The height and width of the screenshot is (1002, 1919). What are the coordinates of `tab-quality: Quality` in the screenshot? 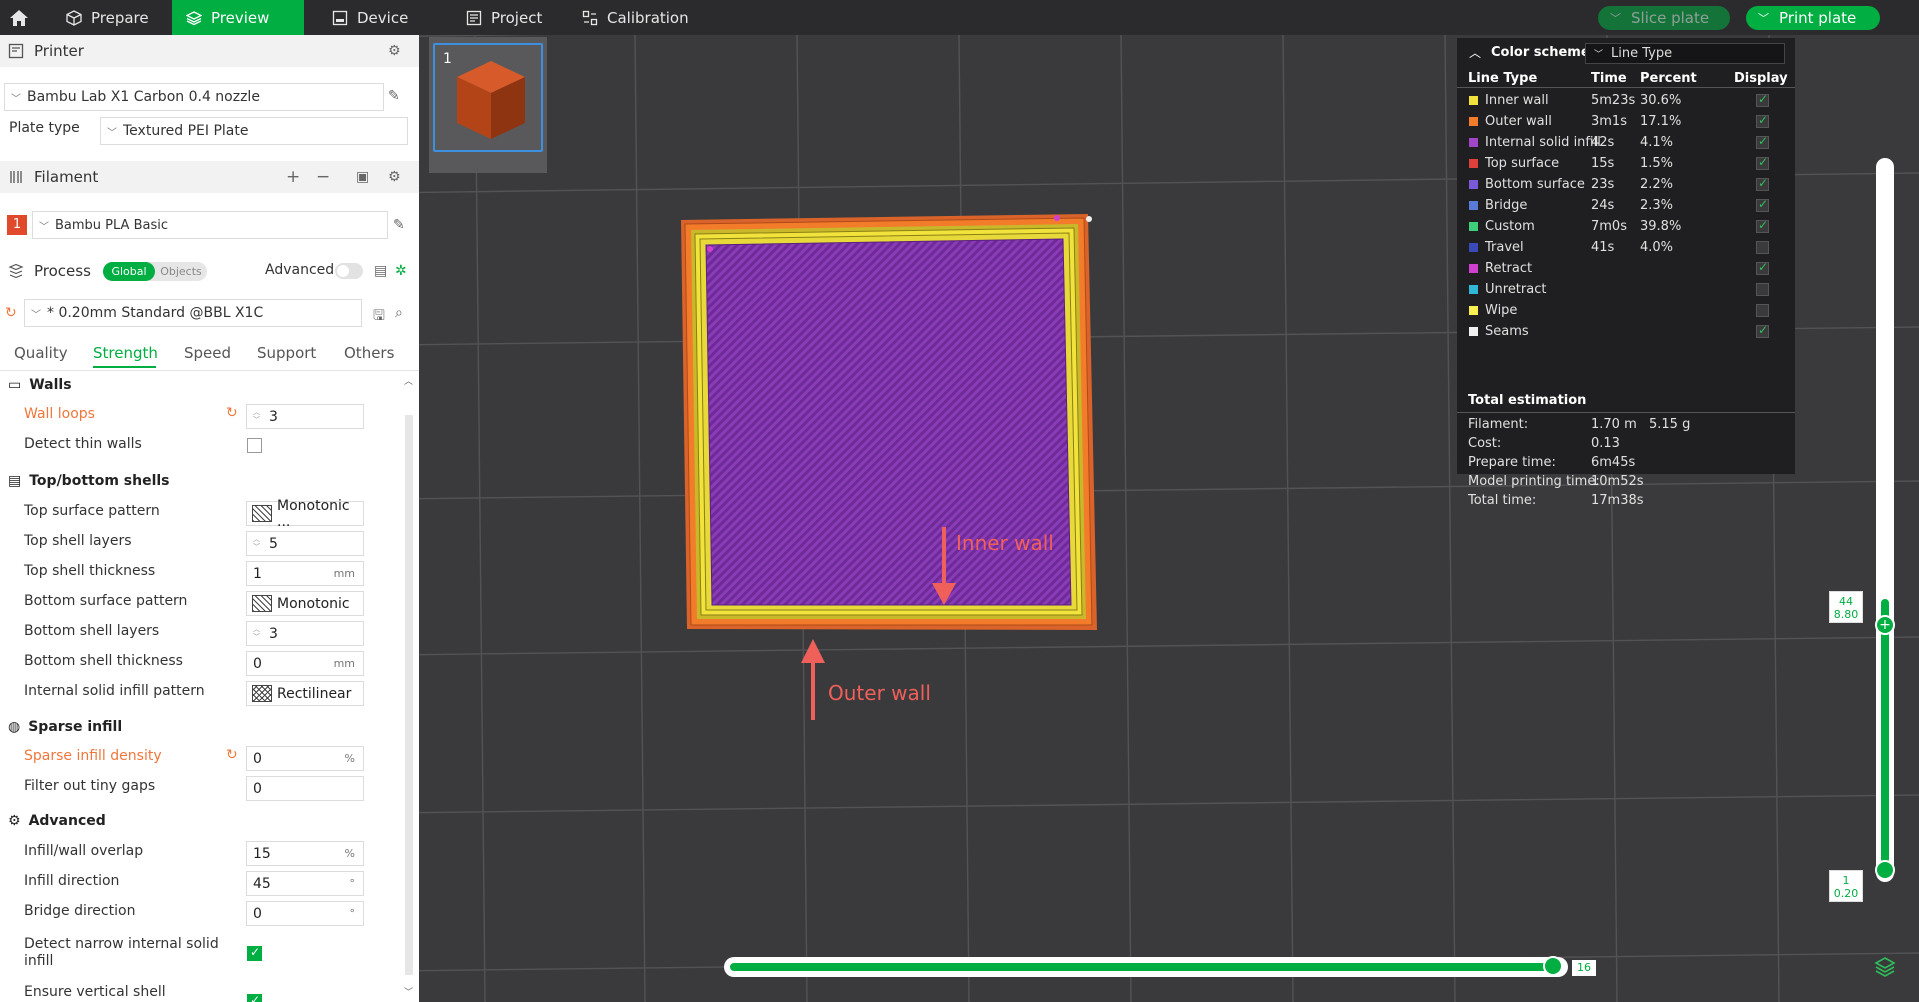 It's located at (41, 353).